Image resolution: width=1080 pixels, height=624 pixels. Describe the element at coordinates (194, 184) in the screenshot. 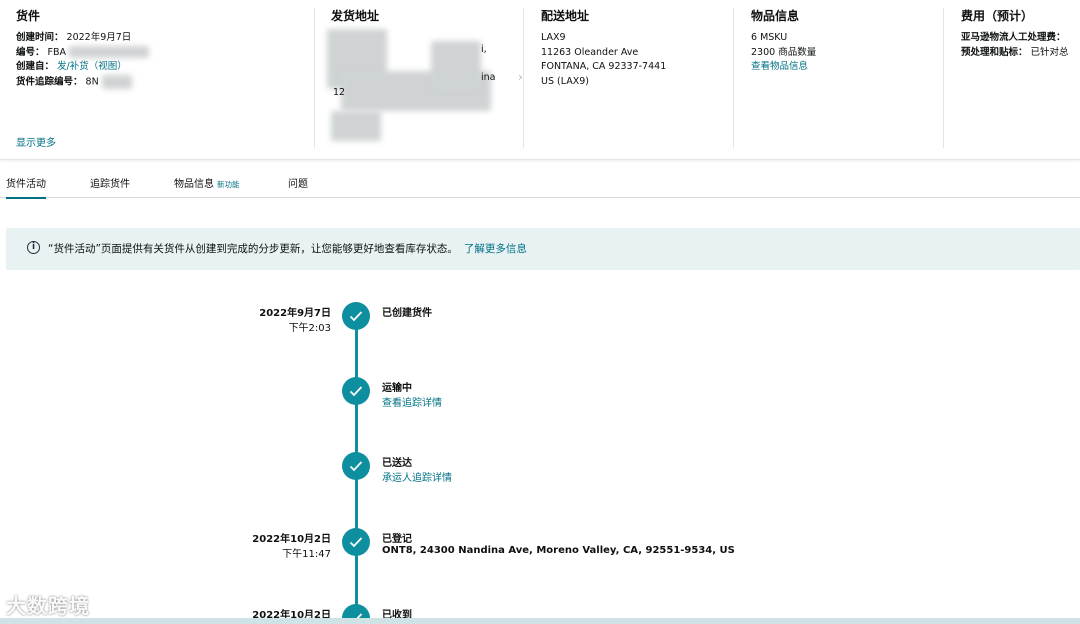

I see `tab-item-info-label: 物品信息` at that location.